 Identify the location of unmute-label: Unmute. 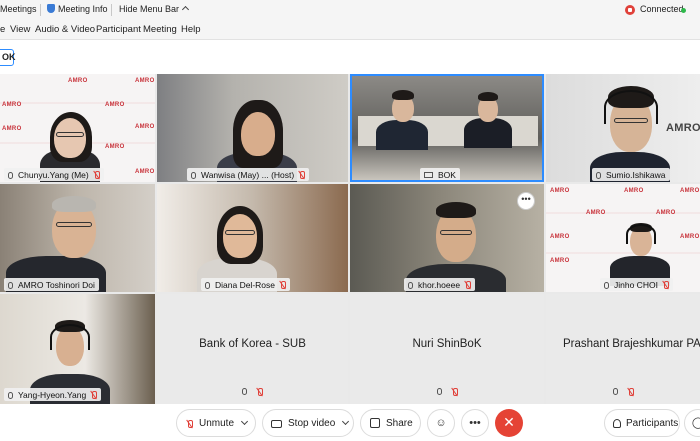
(217, 423).